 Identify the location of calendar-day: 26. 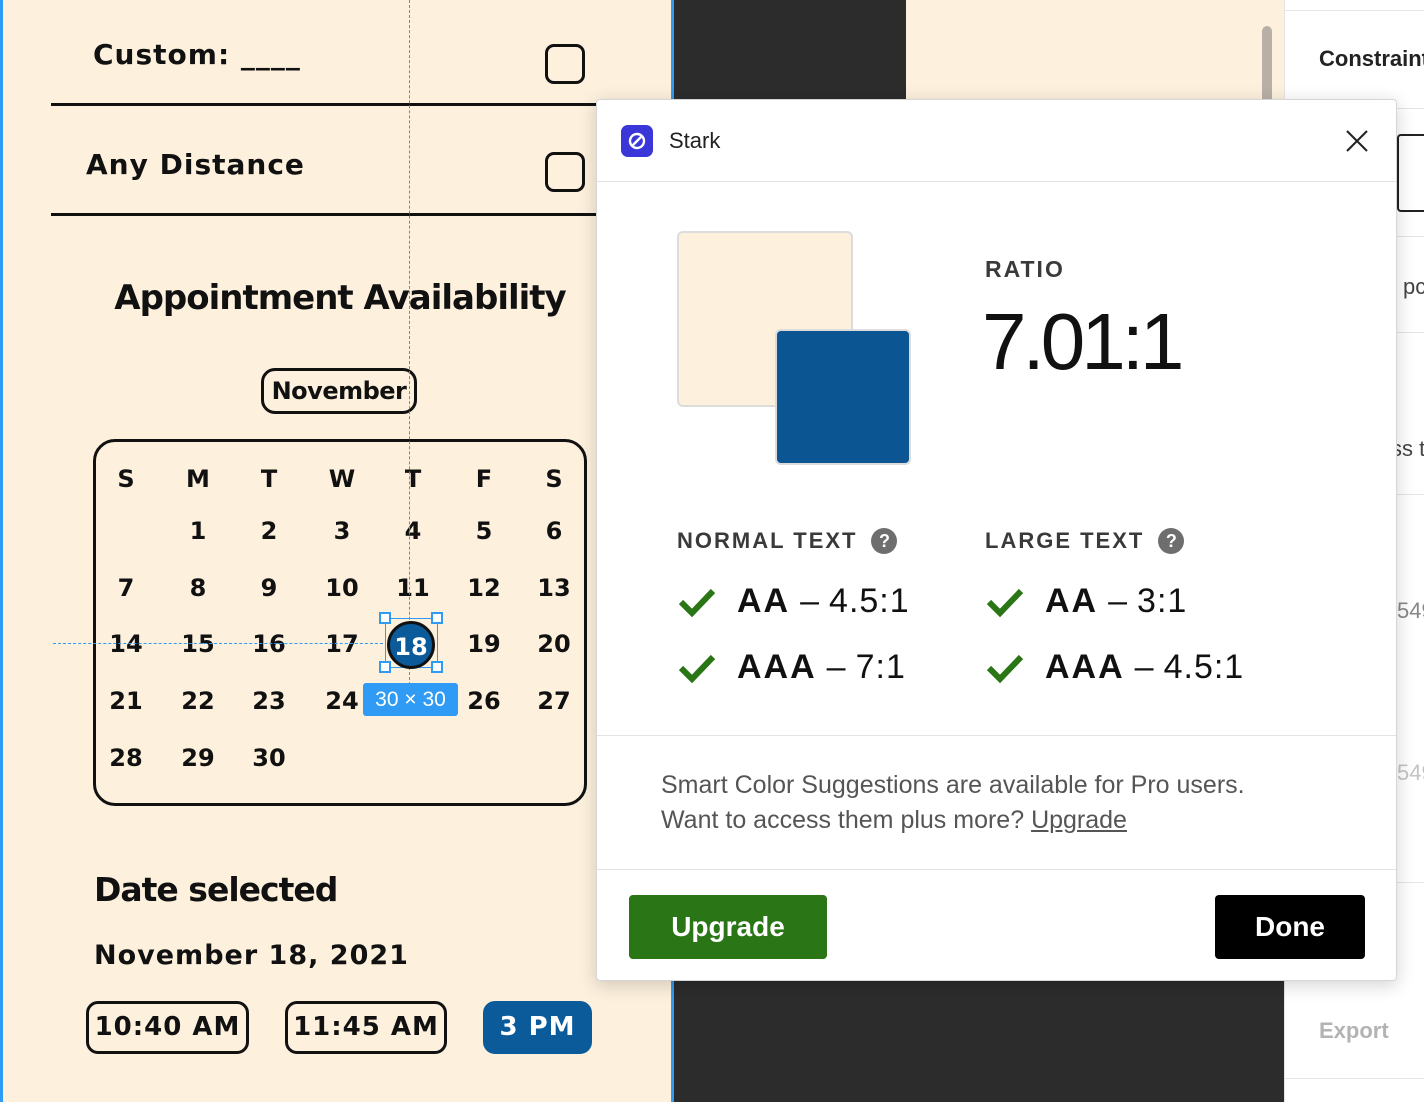
(484, 701).